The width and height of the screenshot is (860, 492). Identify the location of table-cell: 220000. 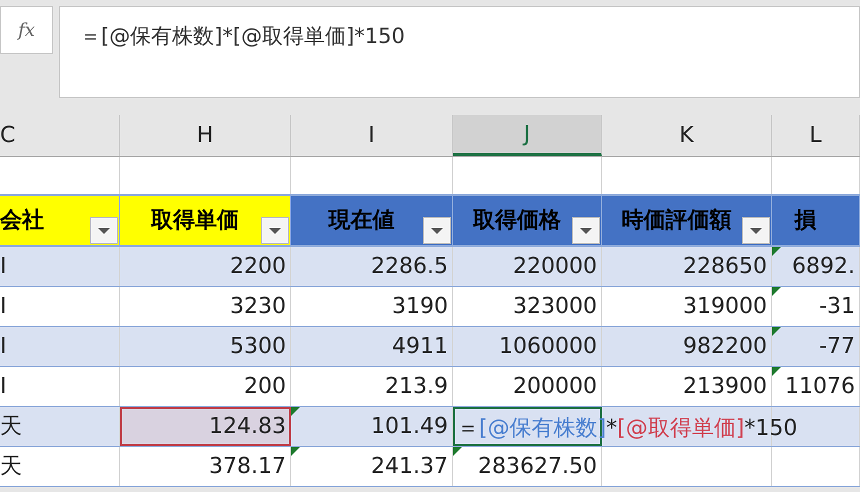
(527, 266).